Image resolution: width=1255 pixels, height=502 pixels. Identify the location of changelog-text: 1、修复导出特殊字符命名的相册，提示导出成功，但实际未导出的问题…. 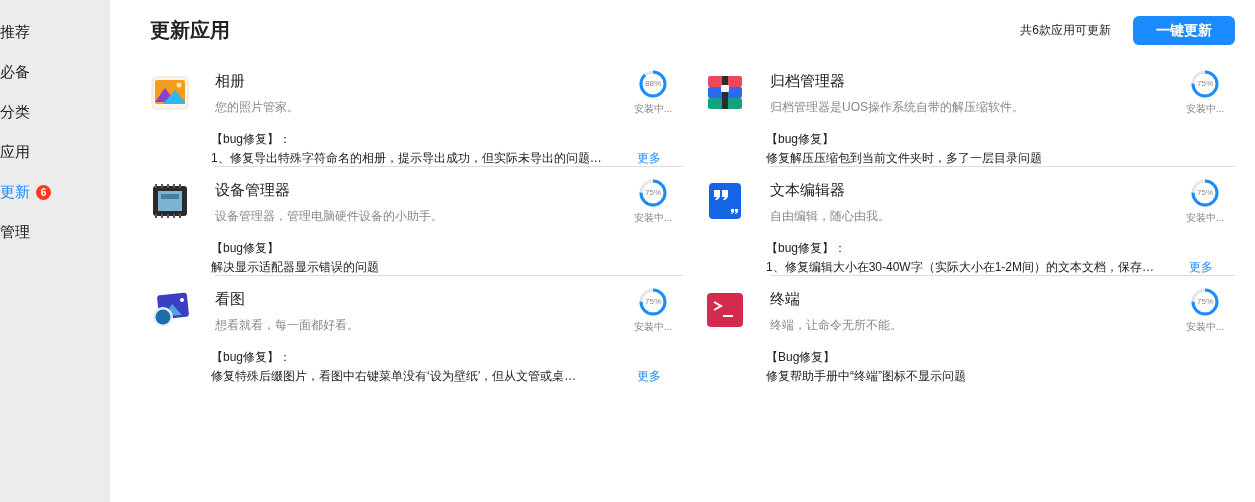
(406, 158).